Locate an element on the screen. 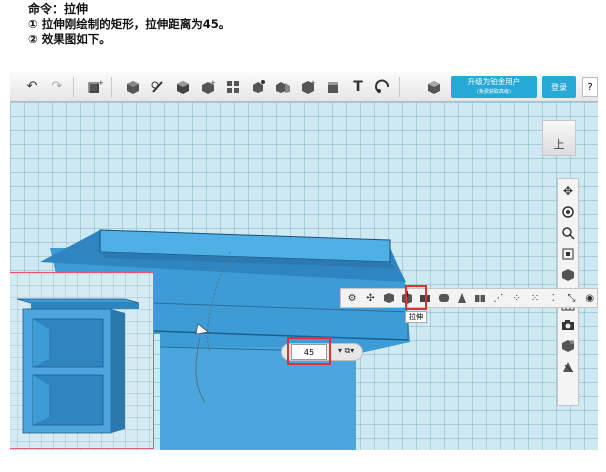  loft-icon is located at coordinates (462, 298).